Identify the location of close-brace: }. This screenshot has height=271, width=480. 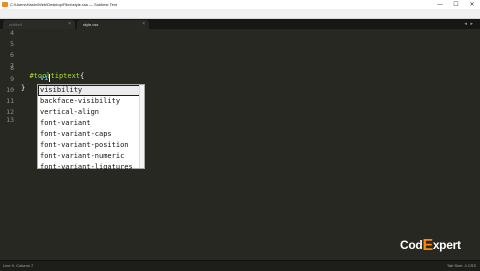
(23, 88).